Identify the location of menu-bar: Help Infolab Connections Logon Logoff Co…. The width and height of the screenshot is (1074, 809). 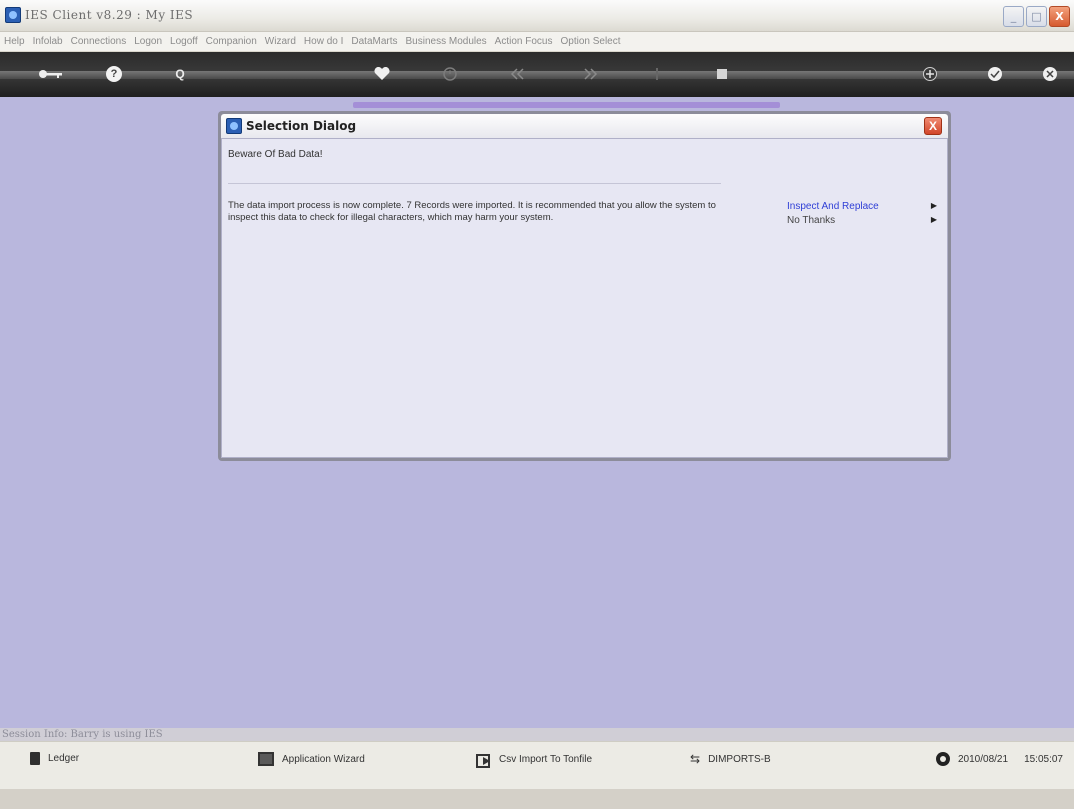
(537, 42).